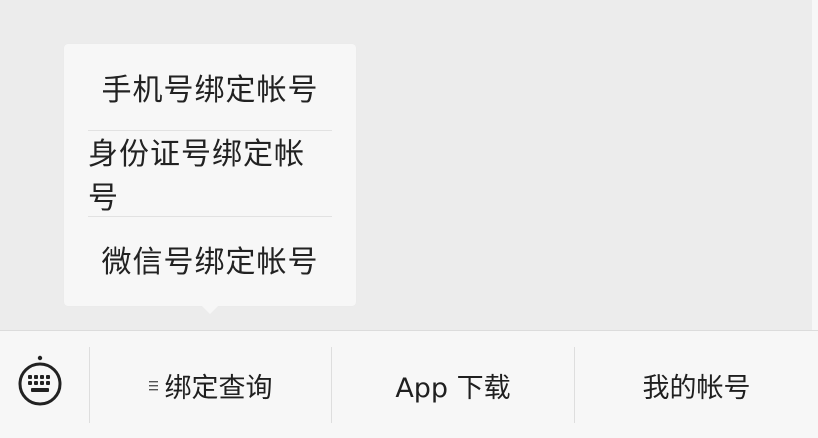 The height and width of the screenshot is (438, 818). Describe the element at coordinates (218, 388) in the screenshot. I see `menu-button-label: 绑定查询` at that location.